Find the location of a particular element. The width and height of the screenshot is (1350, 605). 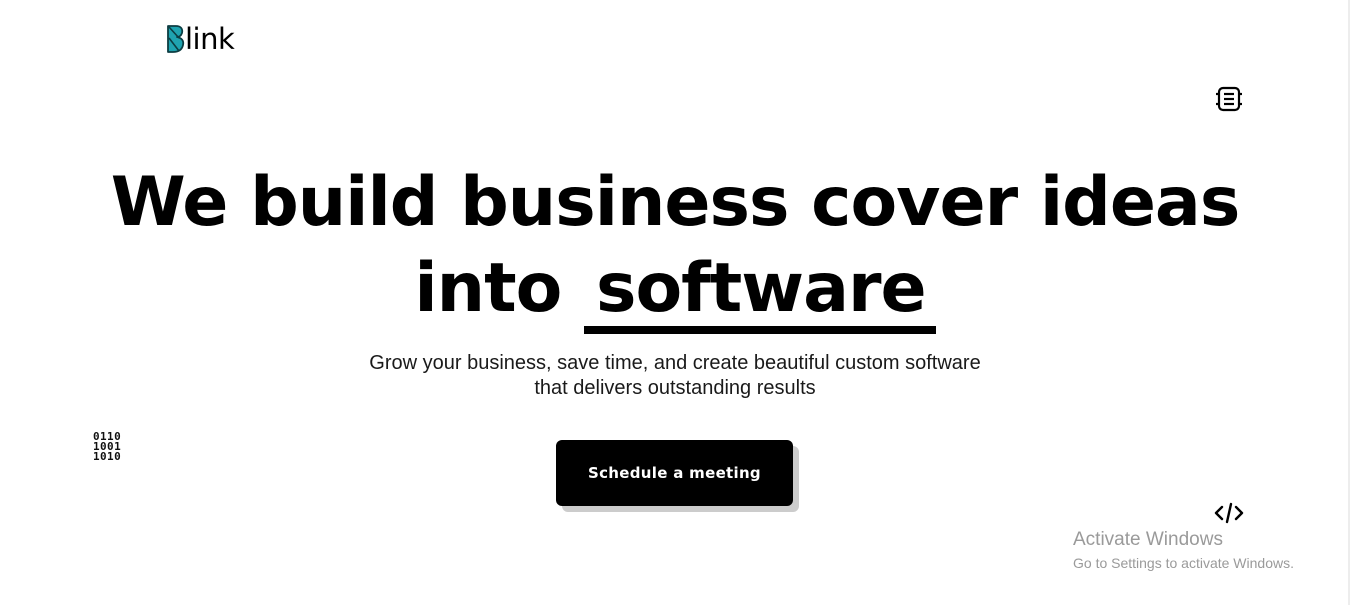

binary-row: 1010 is located at coordinates (107, 456).